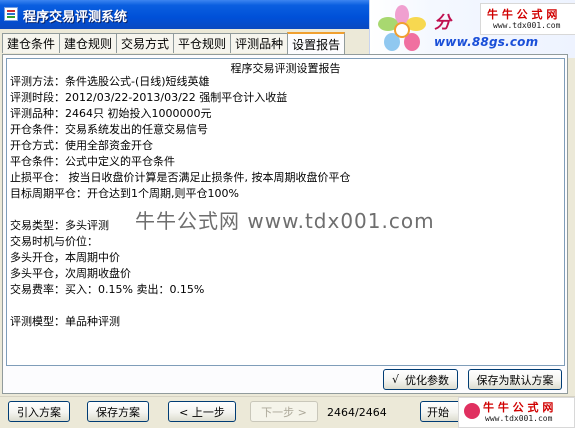  I want to click on watermark-logo: 牛 牛 公 式 网 www.tdx001.com, so click(516, 412).